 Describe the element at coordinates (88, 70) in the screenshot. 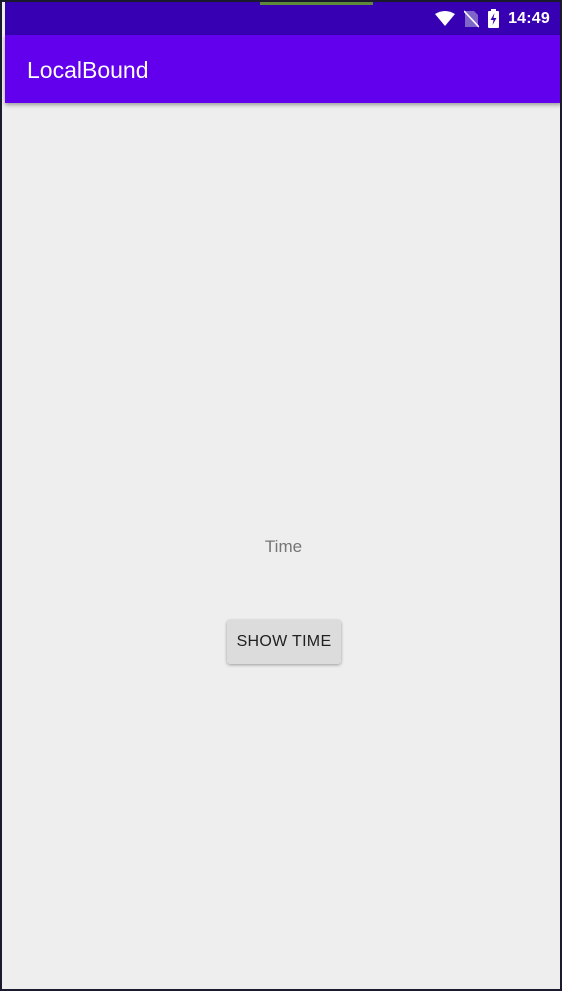

I see `app-title: LocalBound` at that location.